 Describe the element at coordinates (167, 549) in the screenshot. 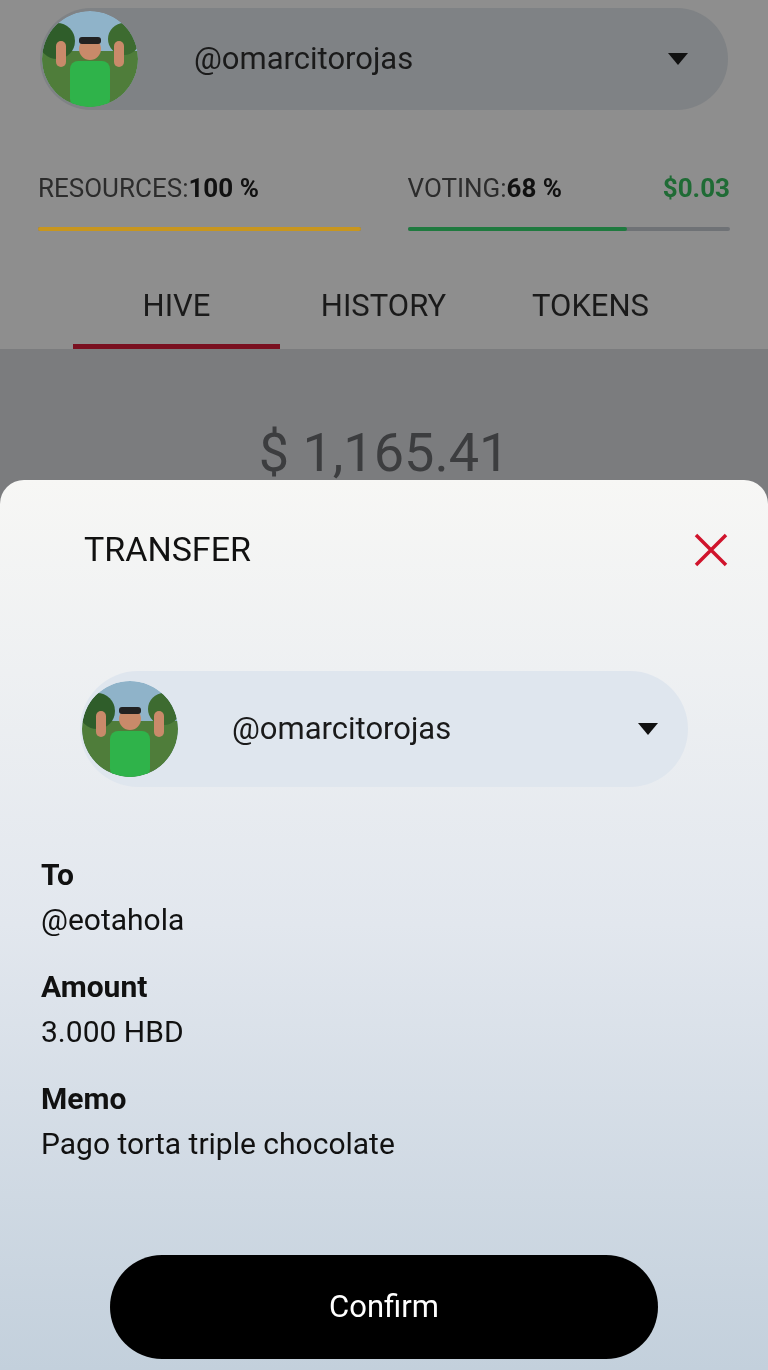

I see `sheet-title: TRANSFER` at that location.